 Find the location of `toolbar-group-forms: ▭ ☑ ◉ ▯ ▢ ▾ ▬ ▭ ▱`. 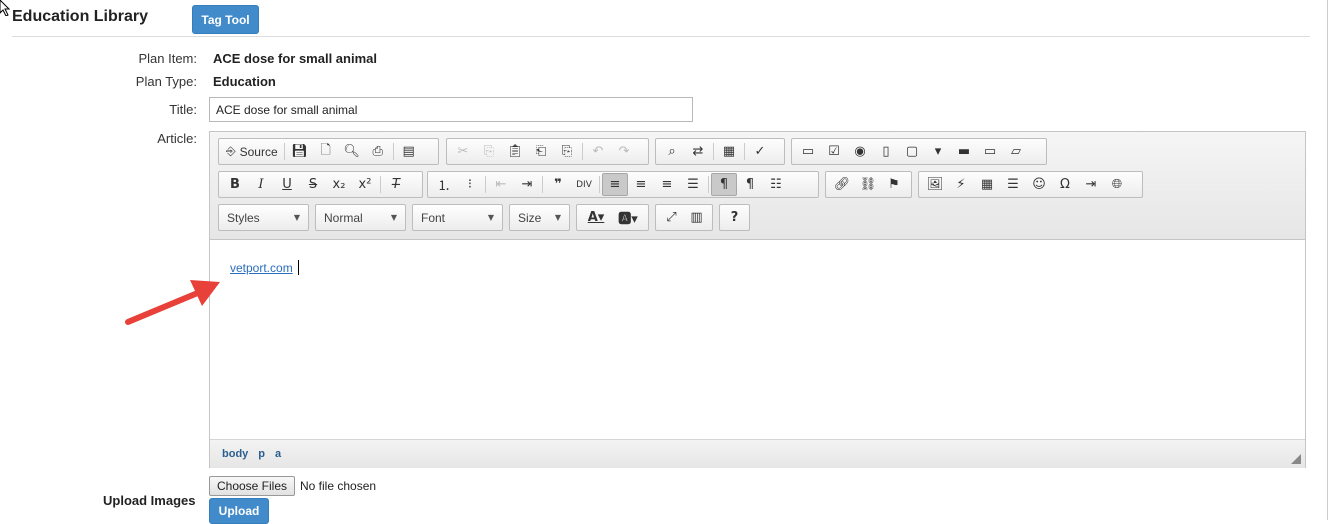

toolbar-group-forms: ▭ ☑ ◉ ▯ ▢ ▾ ▬ ▭ ▱ is located at coordinates (919, 151).